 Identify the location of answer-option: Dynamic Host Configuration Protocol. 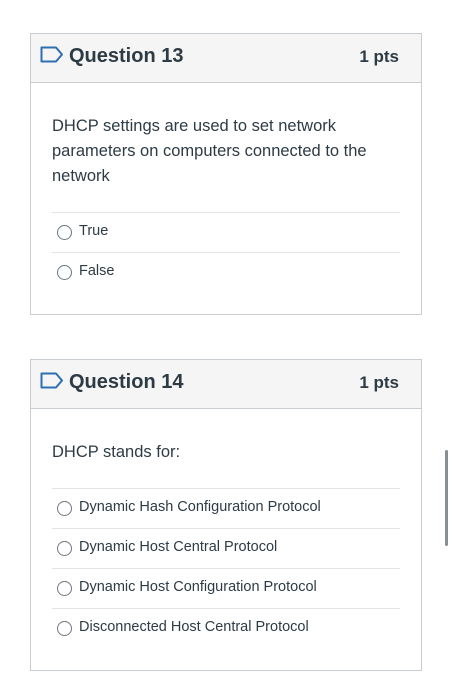
(226, 588).